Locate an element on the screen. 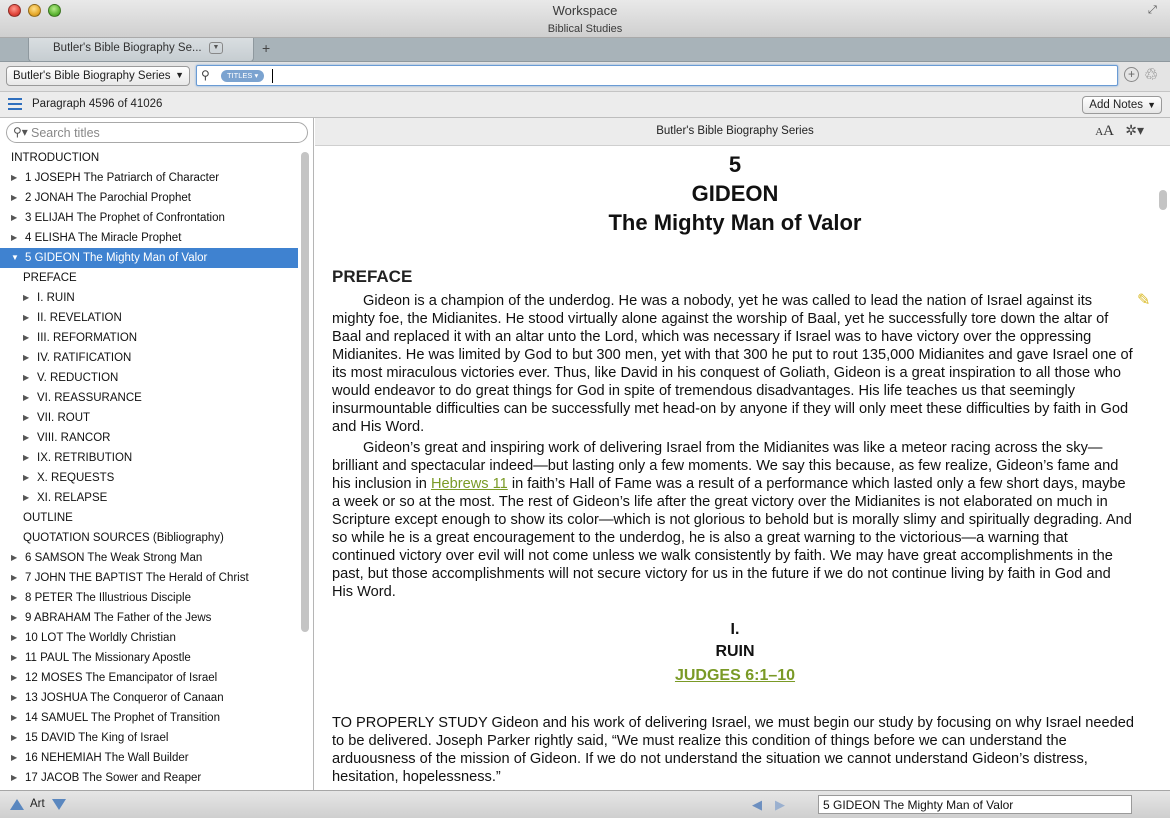 This screenshot has width=1170, height=818. next-art-icon is located at coordinates (59, 804).